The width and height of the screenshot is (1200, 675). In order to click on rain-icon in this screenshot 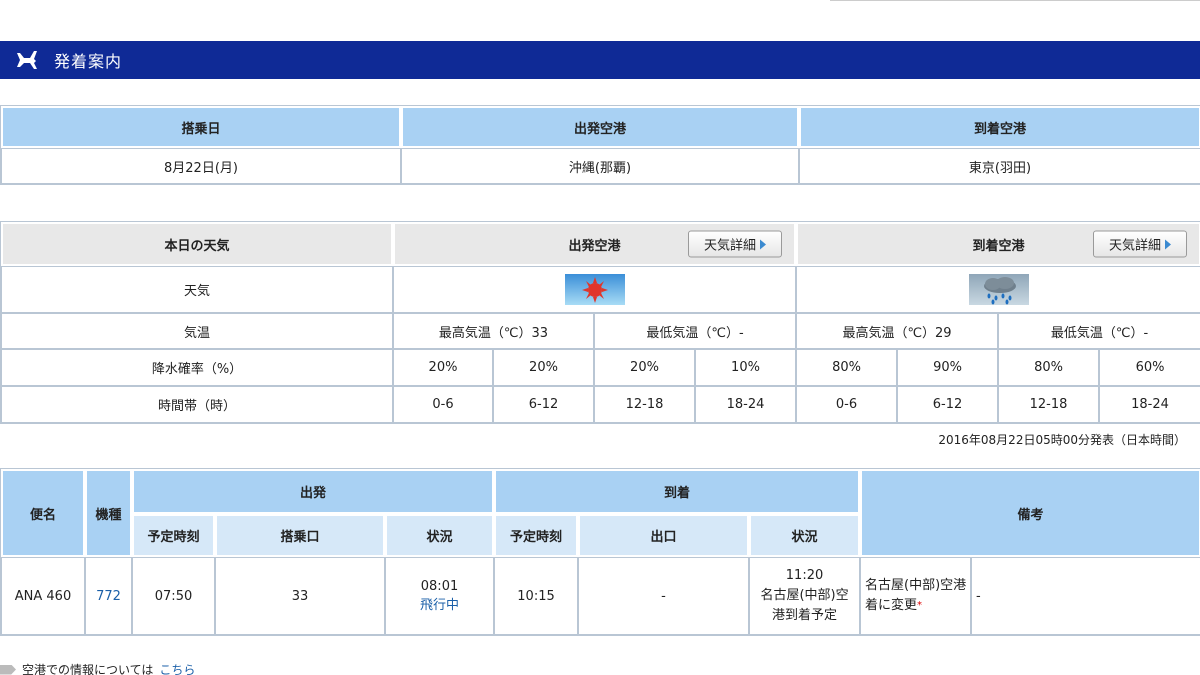, I will do `click(998, 289)`.